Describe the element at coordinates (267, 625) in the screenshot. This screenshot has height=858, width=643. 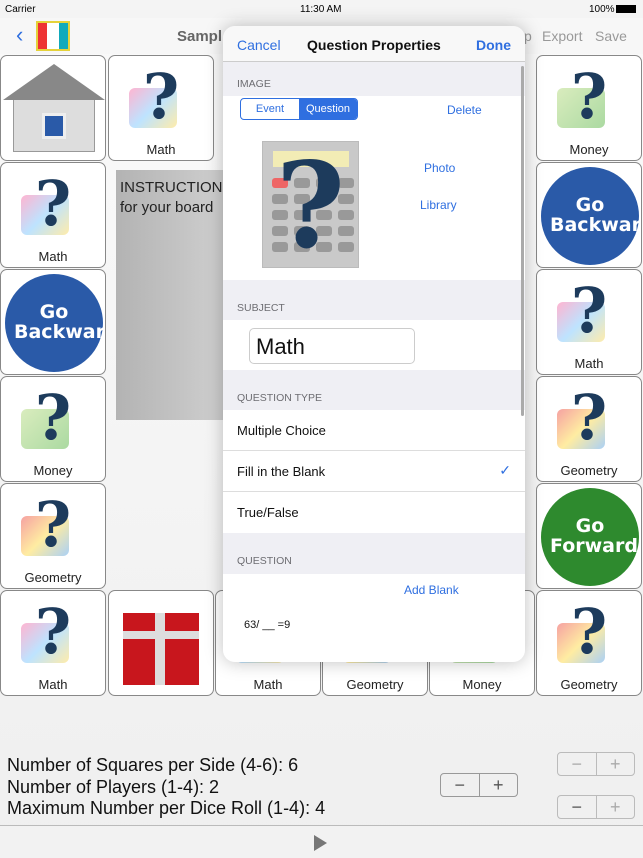
I see `question-text: 63/ __ =9` at that location.